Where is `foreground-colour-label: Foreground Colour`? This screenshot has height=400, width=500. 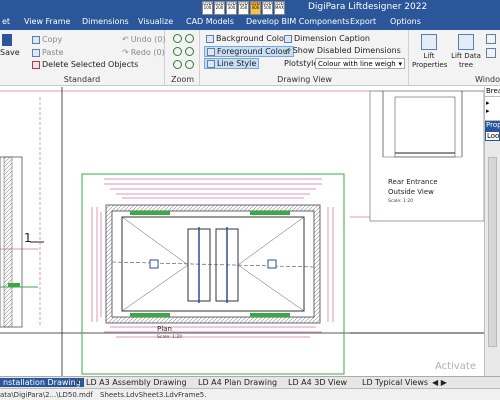
foreground-colour-label: Foreground Colour is located at coordinates (254, 51).